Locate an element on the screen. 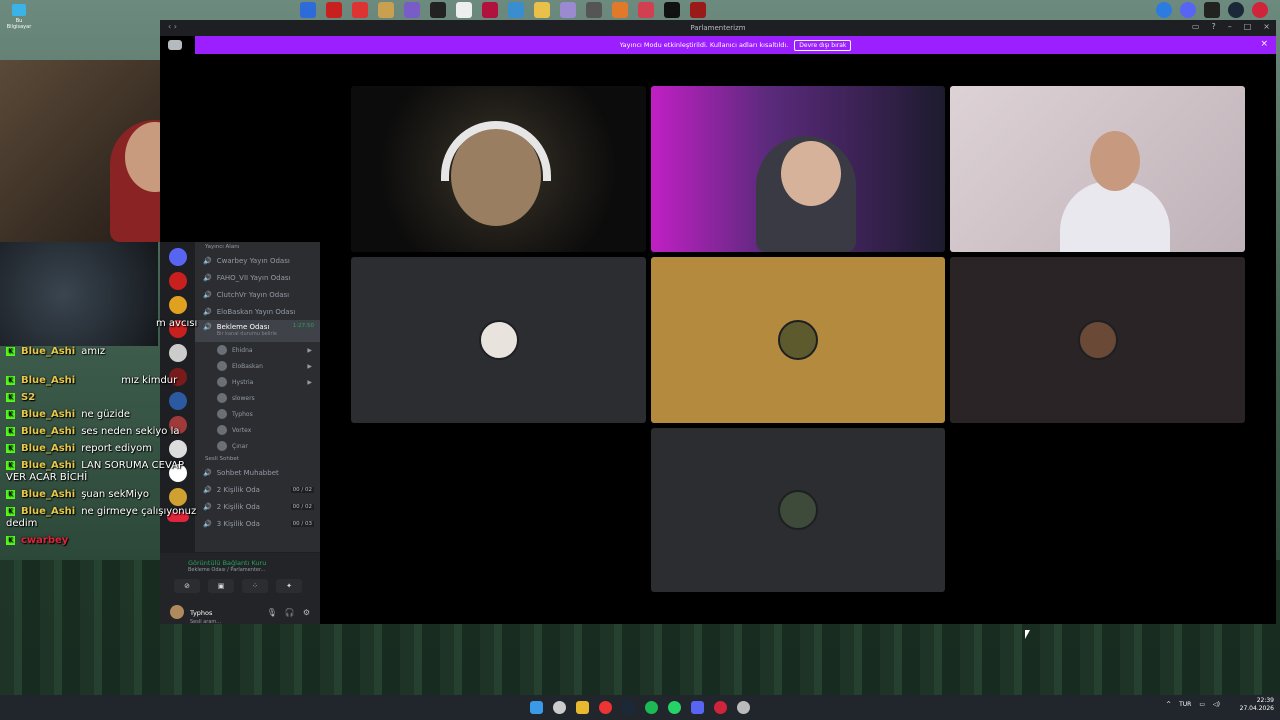 Image resolution: width=1280 pixels, height=720 pixels. channel-status: Bir kanal durumu belirle is located at coordinates (247, 334).